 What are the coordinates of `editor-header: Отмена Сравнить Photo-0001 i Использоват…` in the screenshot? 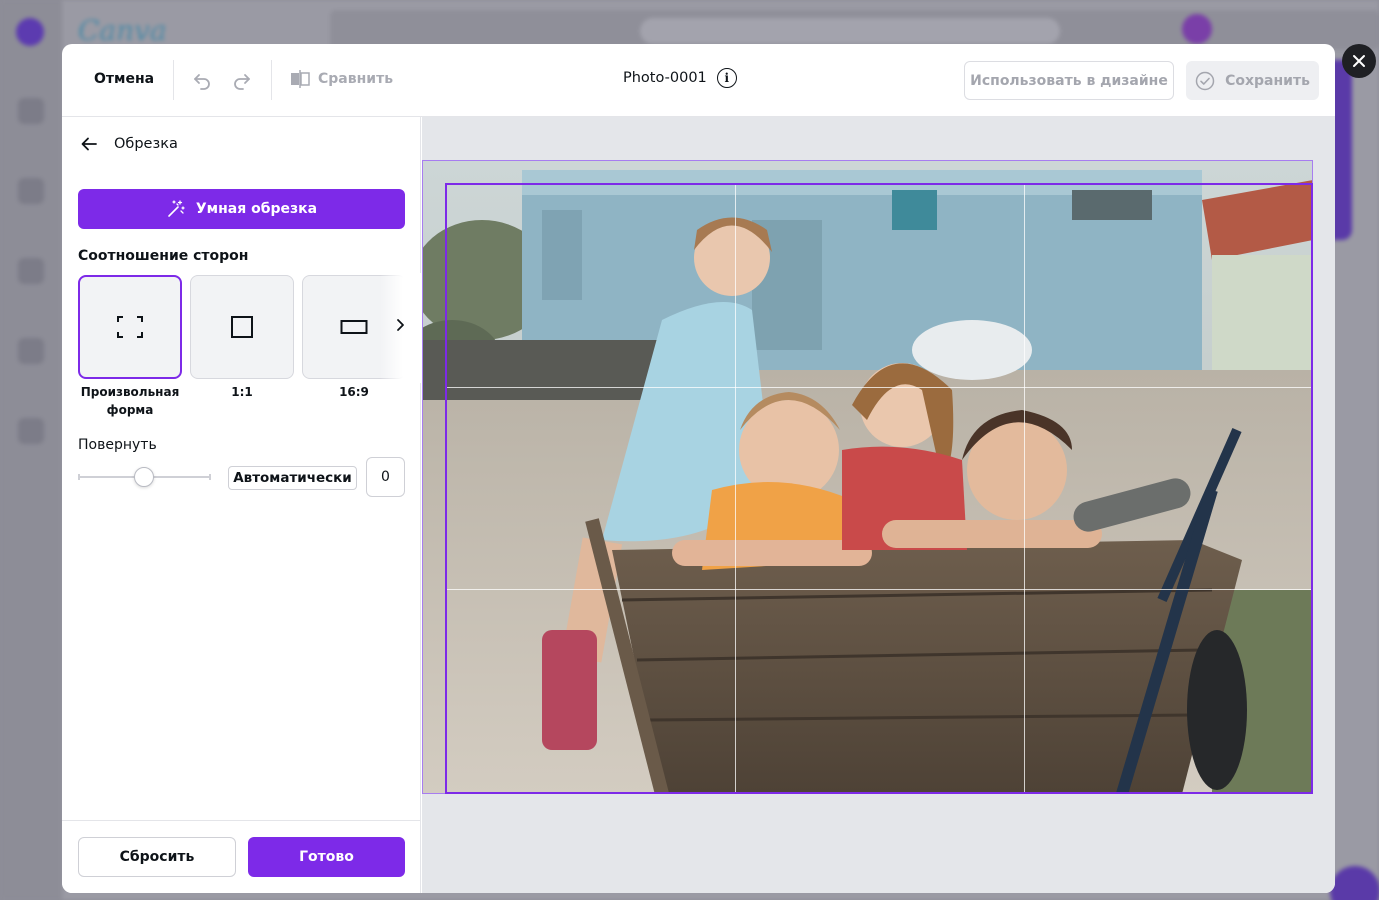 It's located at (698, 80).